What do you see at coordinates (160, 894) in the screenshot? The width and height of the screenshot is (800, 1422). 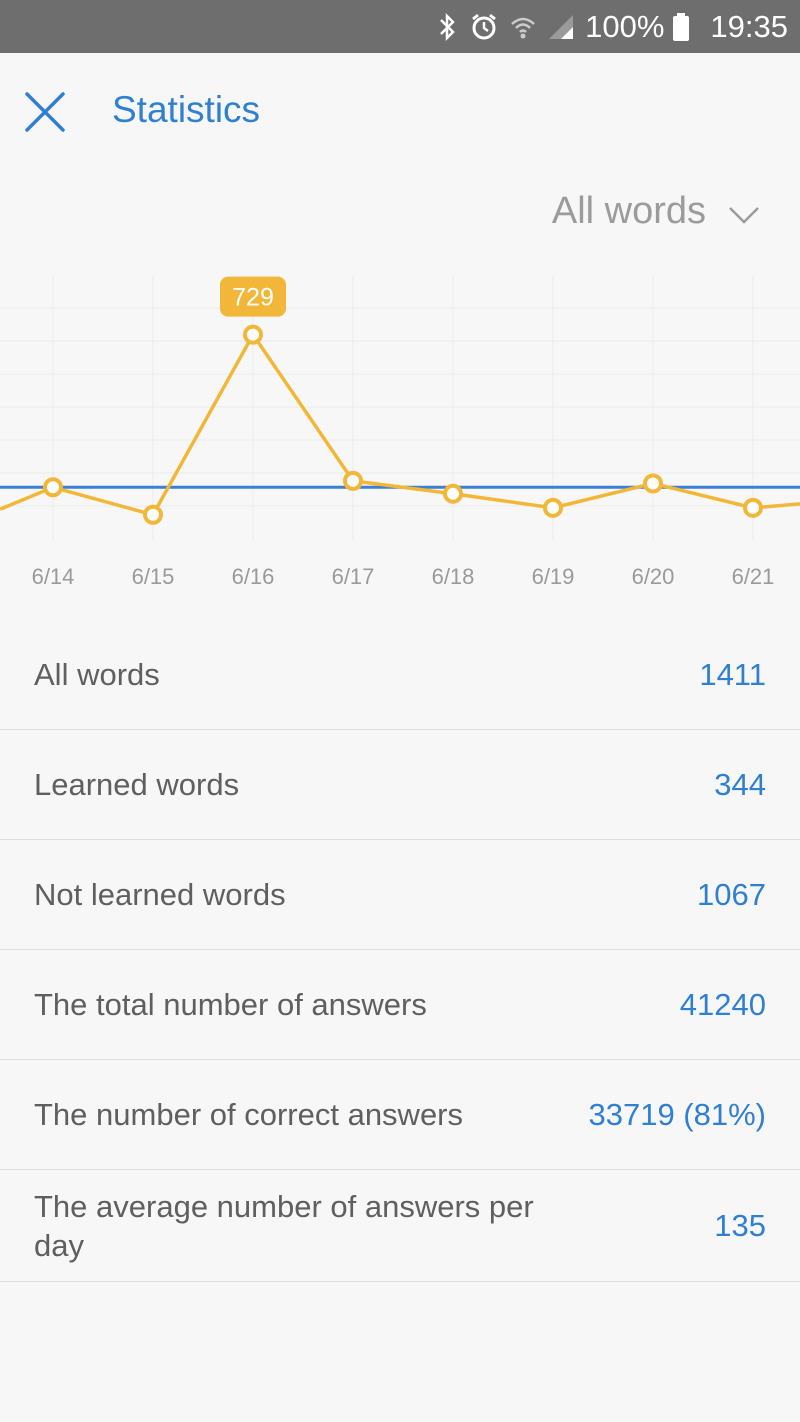 I see `stat-label: Not learned words` at bounding box center [160, 894].